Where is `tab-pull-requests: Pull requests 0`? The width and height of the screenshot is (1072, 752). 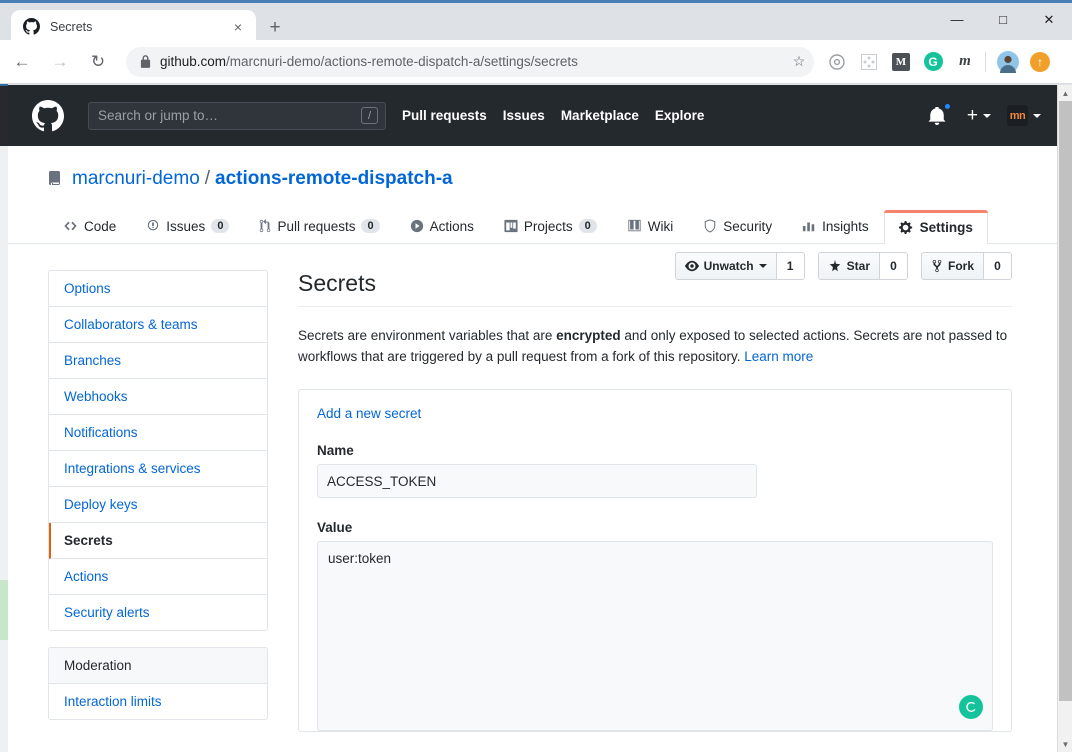
tab-pull-requests: Pull requests 0 is located at coordinates (319, 226).